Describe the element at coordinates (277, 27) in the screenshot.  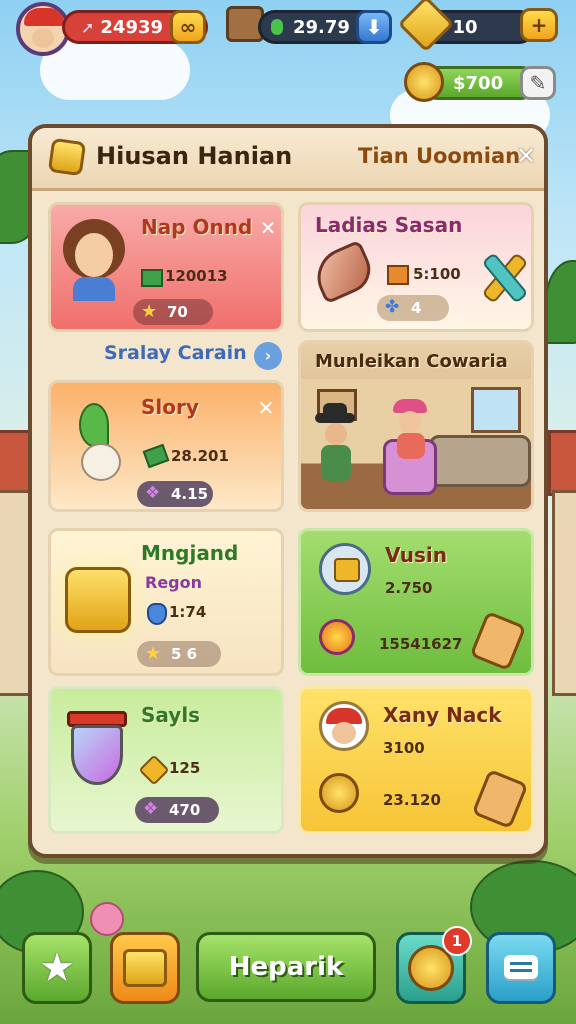
I see `green-gem-icon` at that location.